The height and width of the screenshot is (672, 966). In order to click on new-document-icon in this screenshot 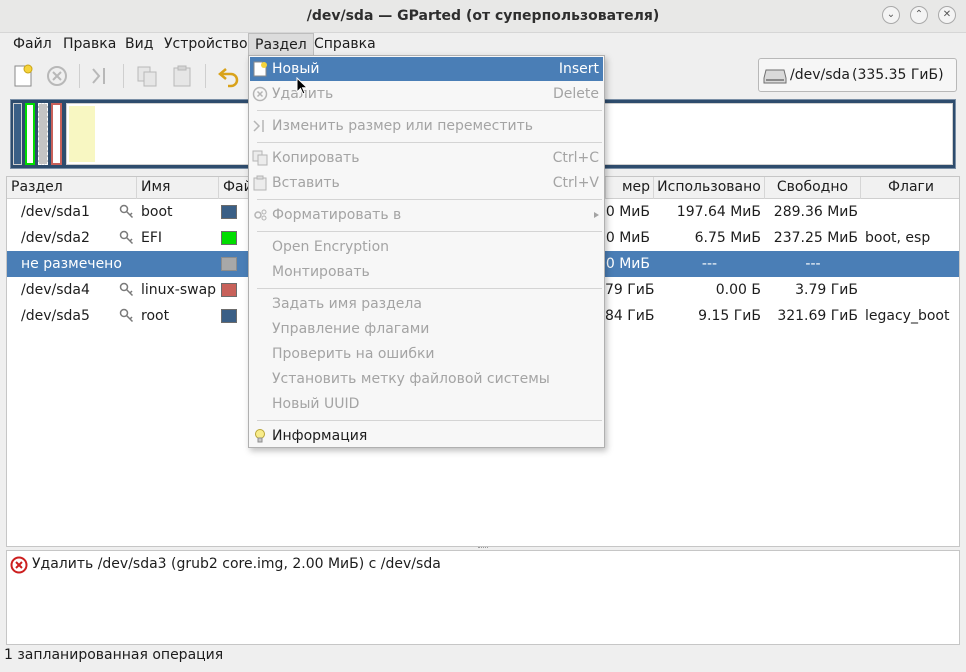, I will do `click(260, 69)`.